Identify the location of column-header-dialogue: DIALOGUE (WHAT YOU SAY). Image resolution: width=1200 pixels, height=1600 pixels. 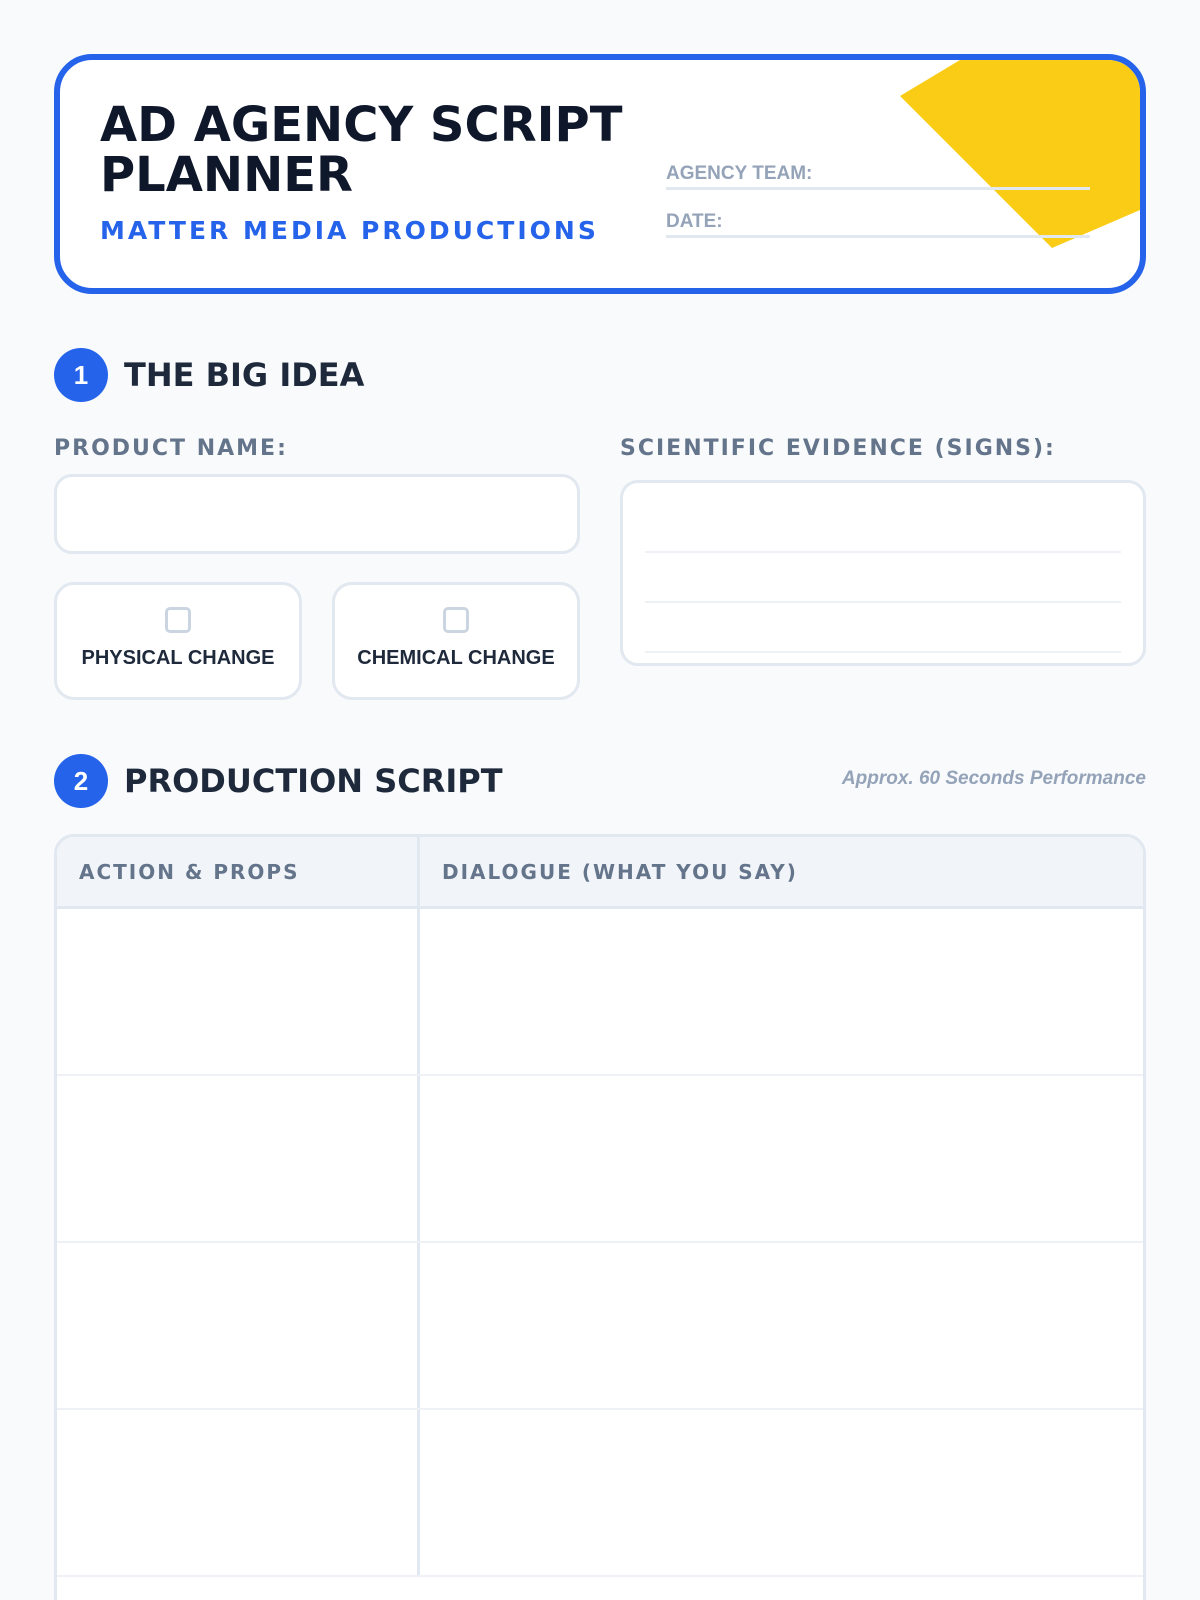
(620, 871).